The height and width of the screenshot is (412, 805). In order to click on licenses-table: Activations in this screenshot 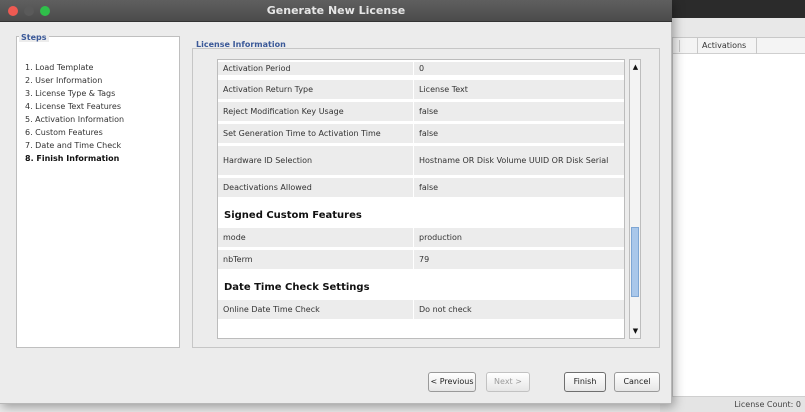, I will do `click(738, 217)`.